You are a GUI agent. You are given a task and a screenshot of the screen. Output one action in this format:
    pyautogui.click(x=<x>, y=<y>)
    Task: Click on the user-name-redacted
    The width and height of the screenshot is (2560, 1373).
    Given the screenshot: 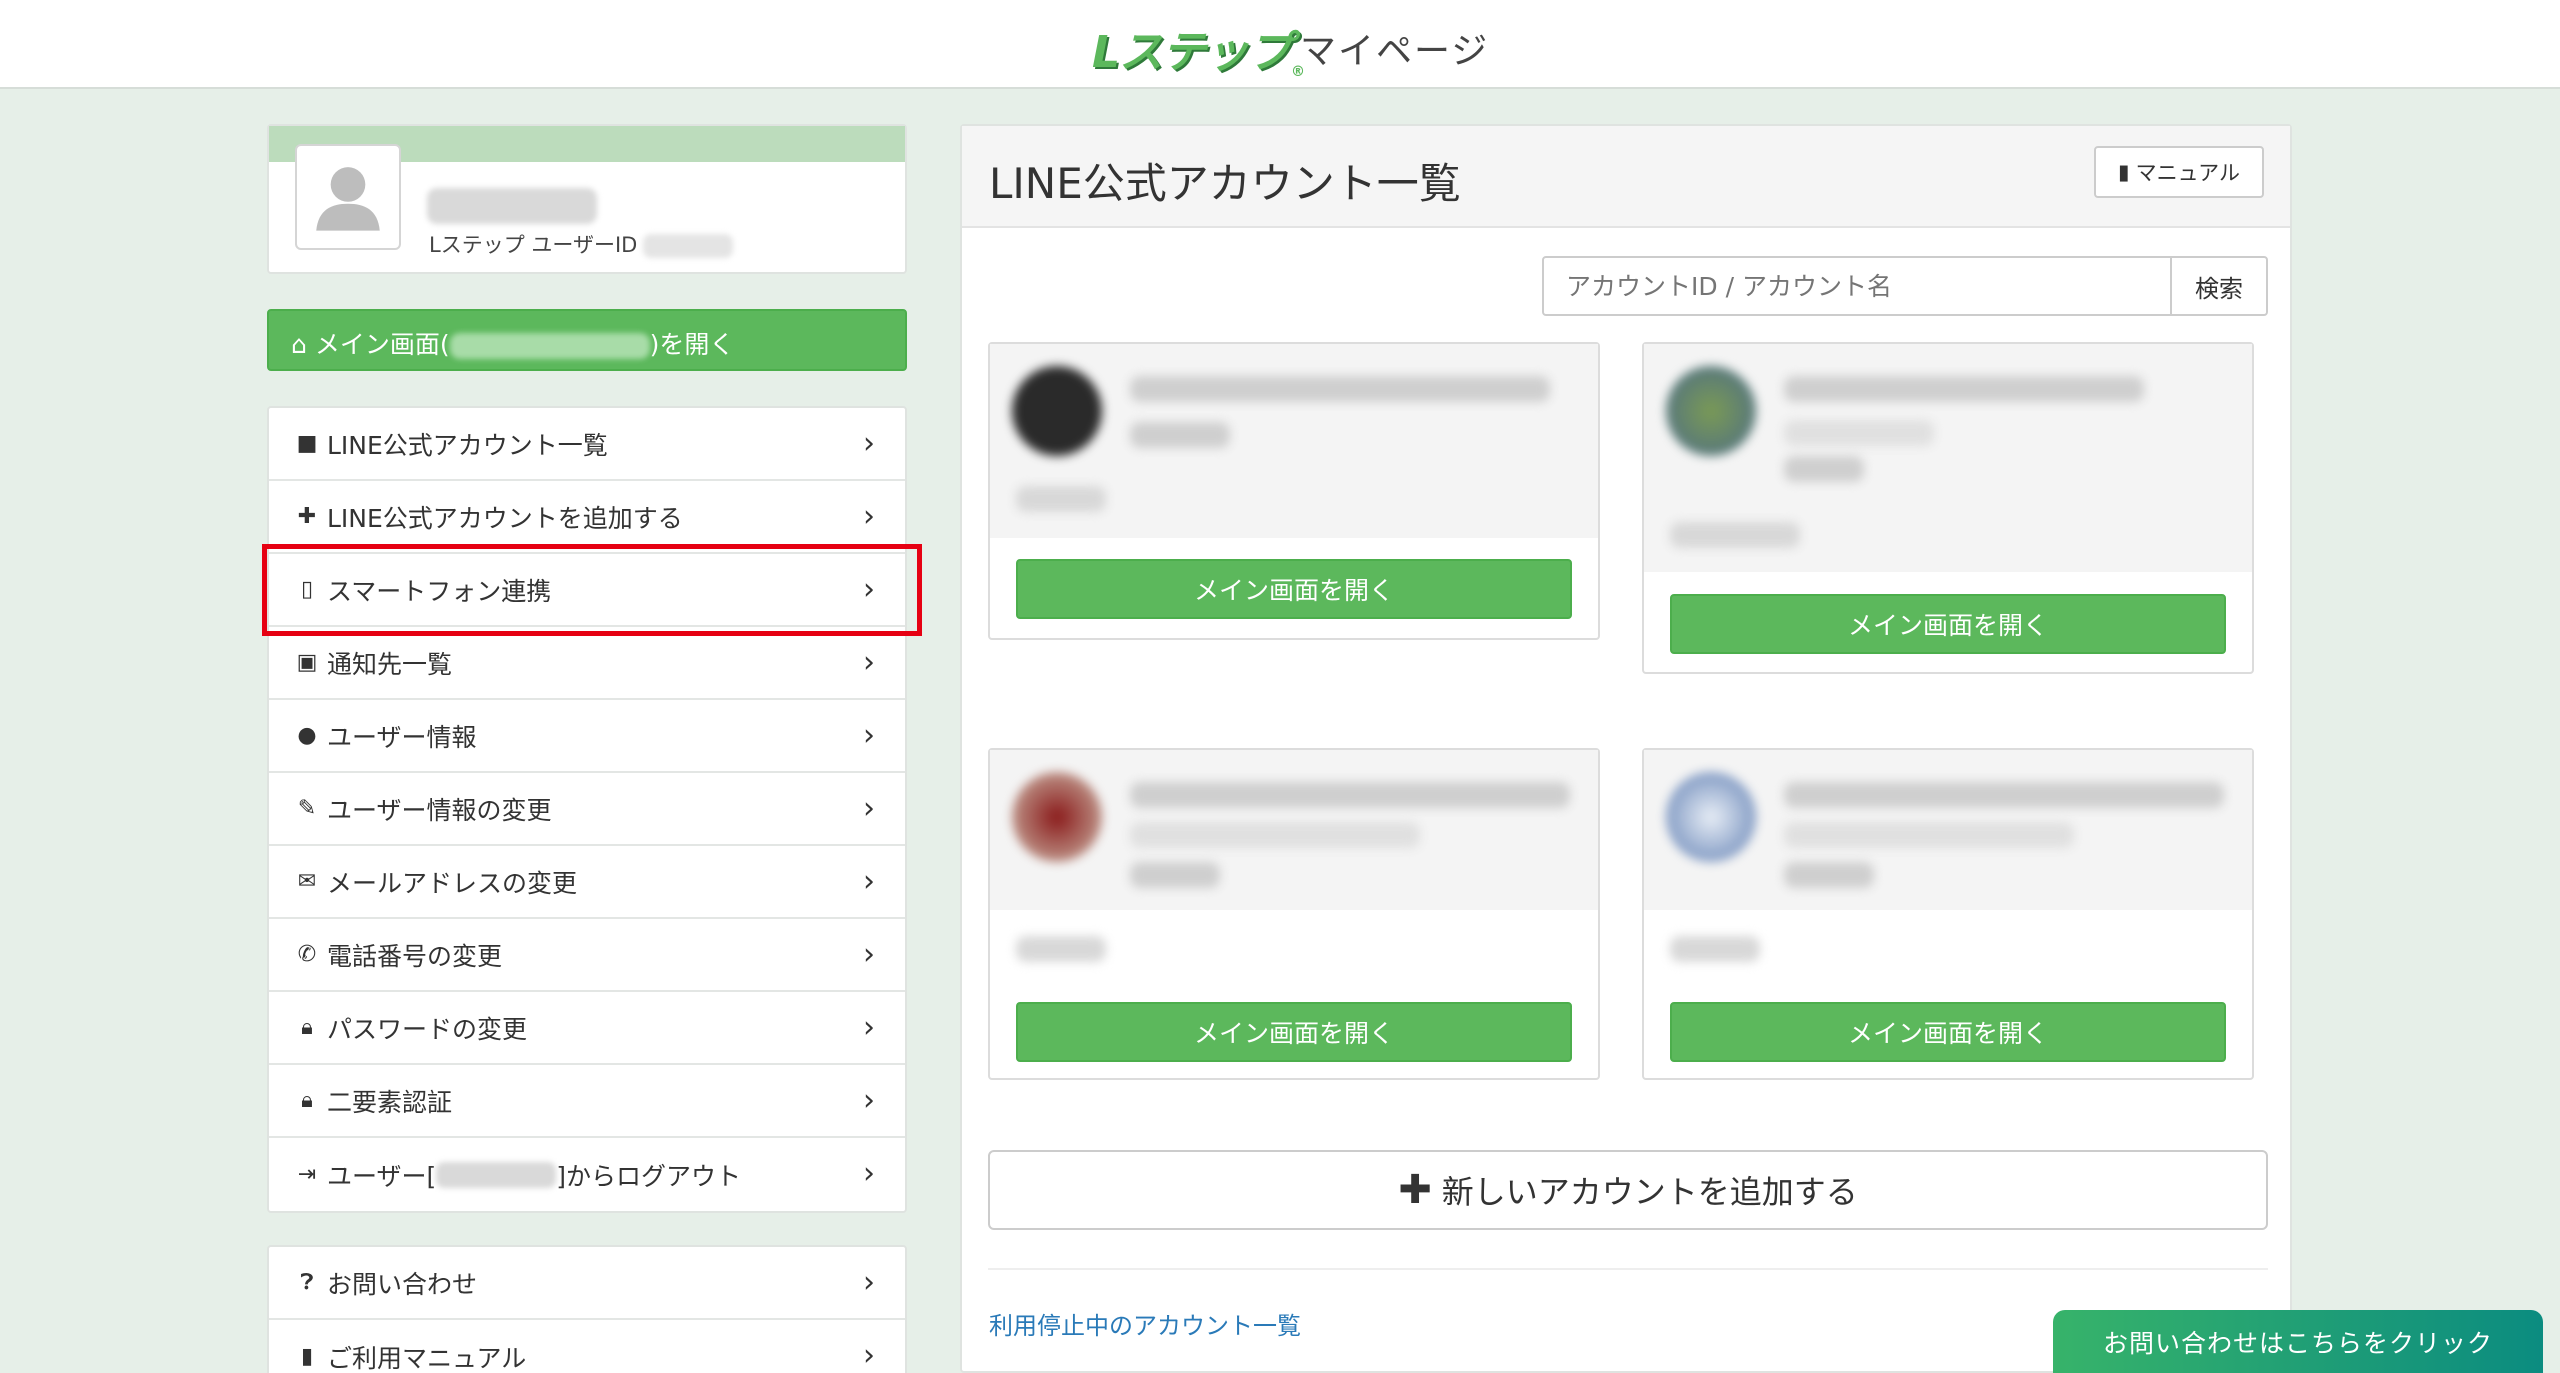 What is the action you would take?
    pyautogui.click(x=496, y=1174)
    